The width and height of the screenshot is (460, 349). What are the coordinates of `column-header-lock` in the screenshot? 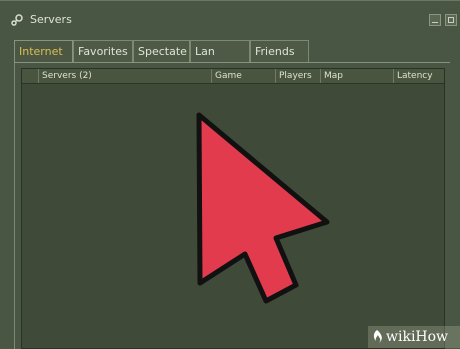 It's located at (30, 76).